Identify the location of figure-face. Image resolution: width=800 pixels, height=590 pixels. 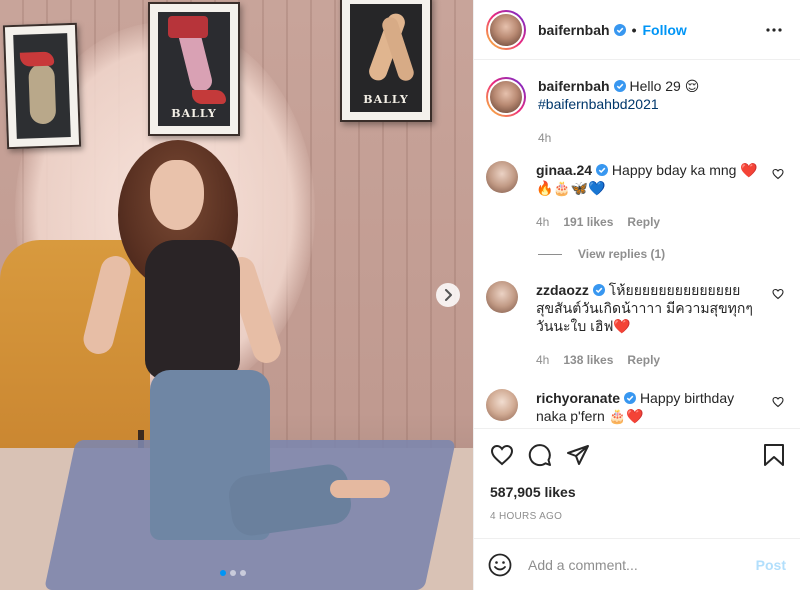
(177, 195).